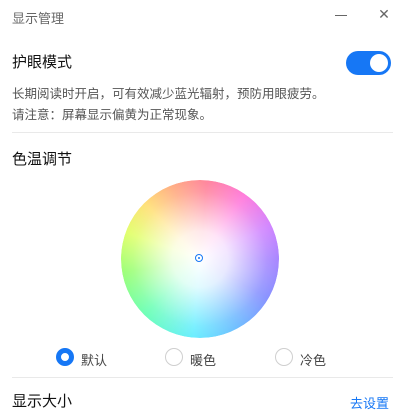 The height and width of the screenshot is (417, 401). What do you see at coordinates (168, 93) in the screenshot?
I see `eye-protection-description: 长期阅读时开启，可有效减少蓝光辐射，预防用眼疲劳。` at bounding box center [168, 93].